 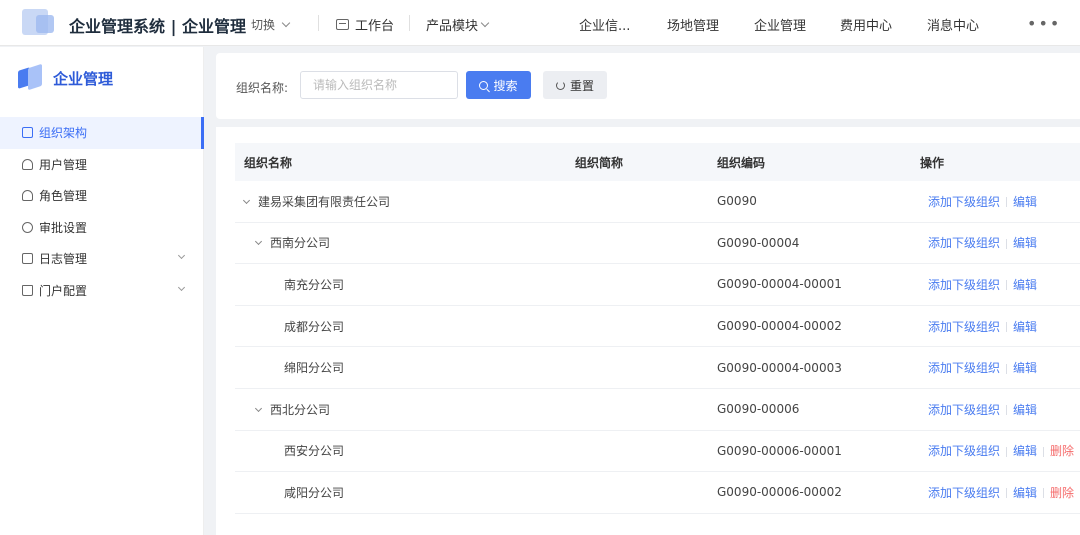 I want to click on sidebar-brand-title: 企业管理, so click(x=83, y=78).